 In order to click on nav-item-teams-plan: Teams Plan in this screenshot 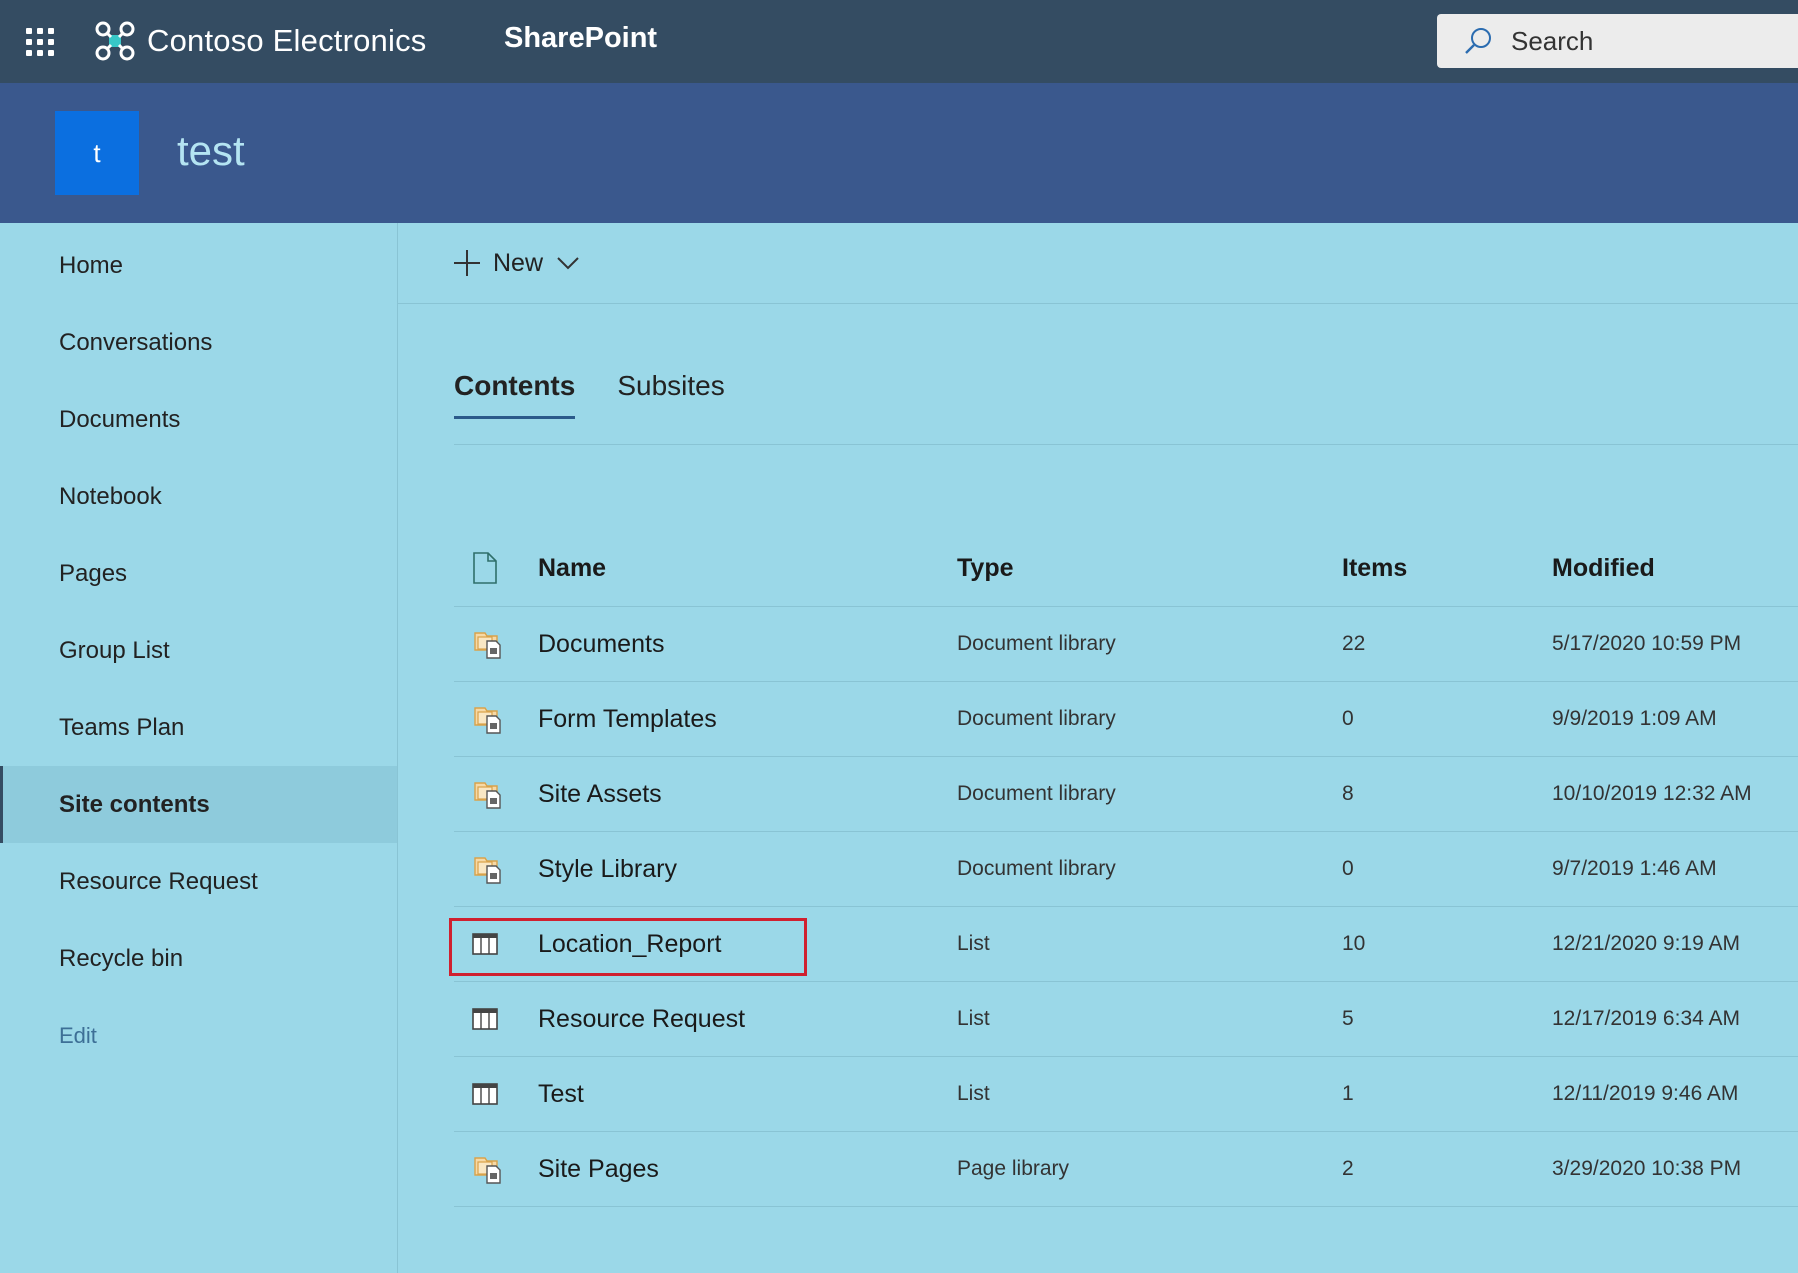, I will do `click(198, 727)`.